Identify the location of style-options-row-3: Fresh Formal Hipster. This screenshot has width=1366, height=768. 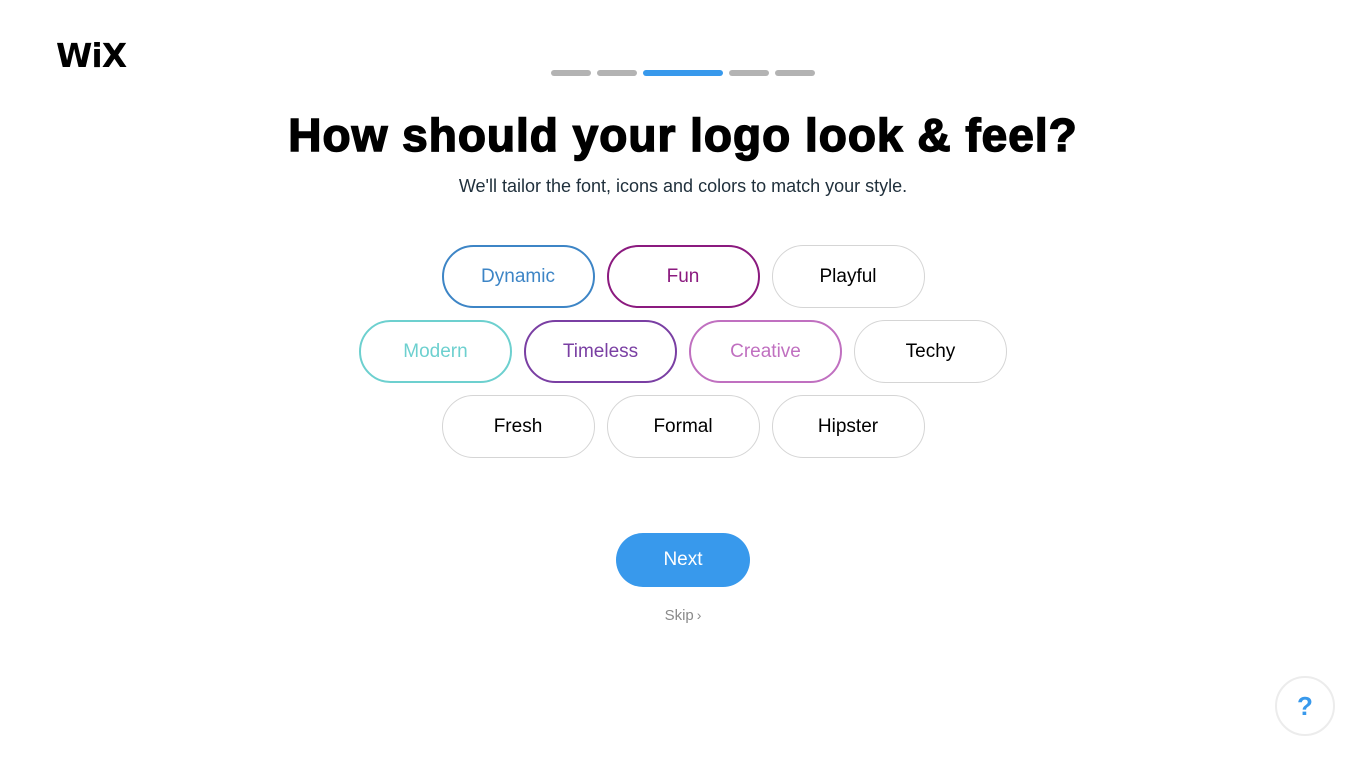
(683, 426).